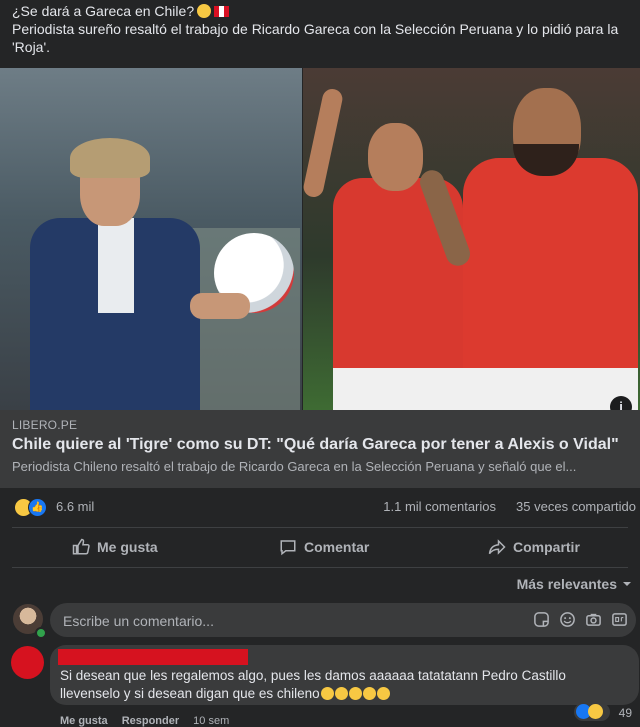  I want to click on comments-count: 1.1 mil comentarios, so click(439, 506).